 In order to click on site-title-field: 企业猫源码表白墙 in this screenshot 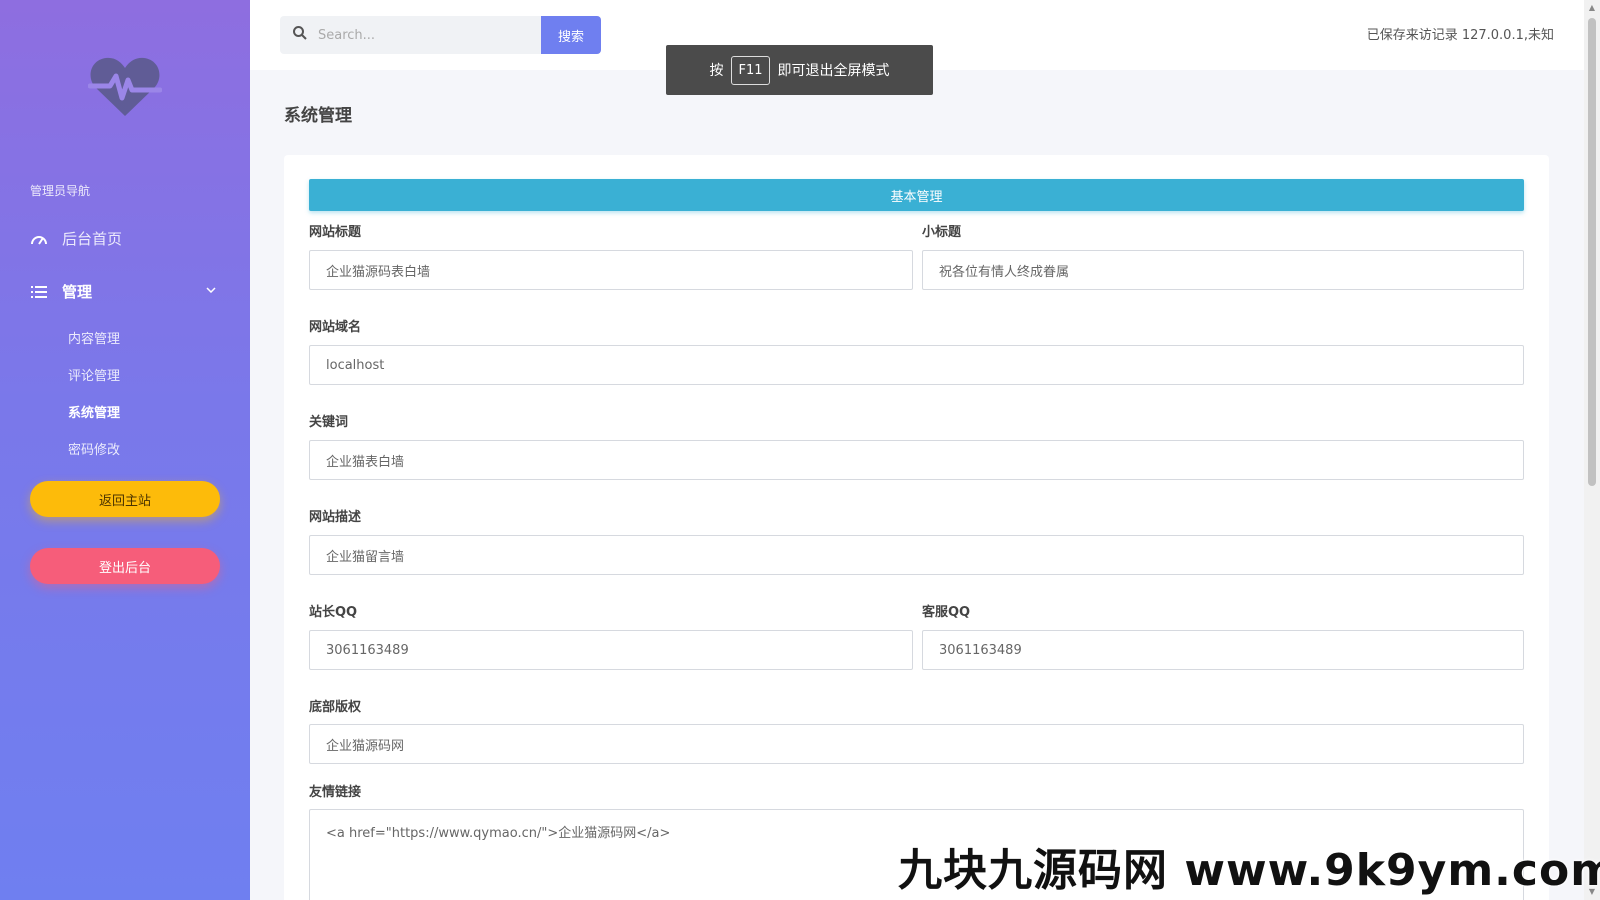, I will do `click(611, 270)`.